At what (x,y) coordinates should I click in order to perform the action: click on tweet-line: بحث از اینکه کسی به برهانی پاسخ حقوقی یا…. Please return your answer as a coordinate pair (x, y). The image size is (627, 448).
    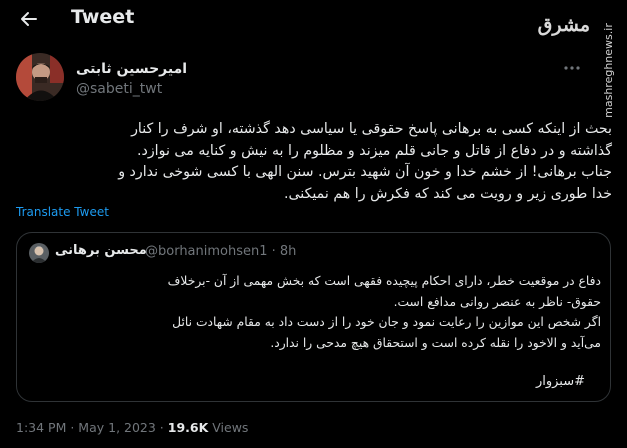
    Looking at the image, I should click on (371, 129).